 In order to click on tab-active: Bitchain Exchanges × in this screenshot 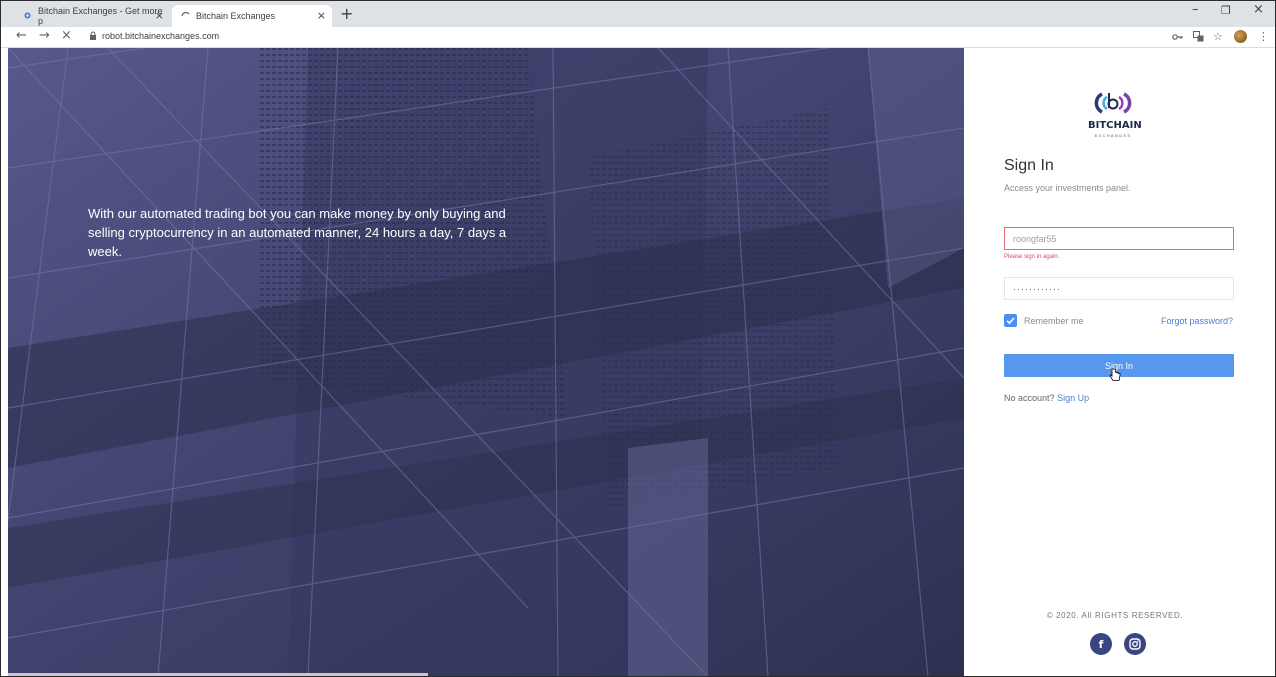, I will do `click(252, 16)`.